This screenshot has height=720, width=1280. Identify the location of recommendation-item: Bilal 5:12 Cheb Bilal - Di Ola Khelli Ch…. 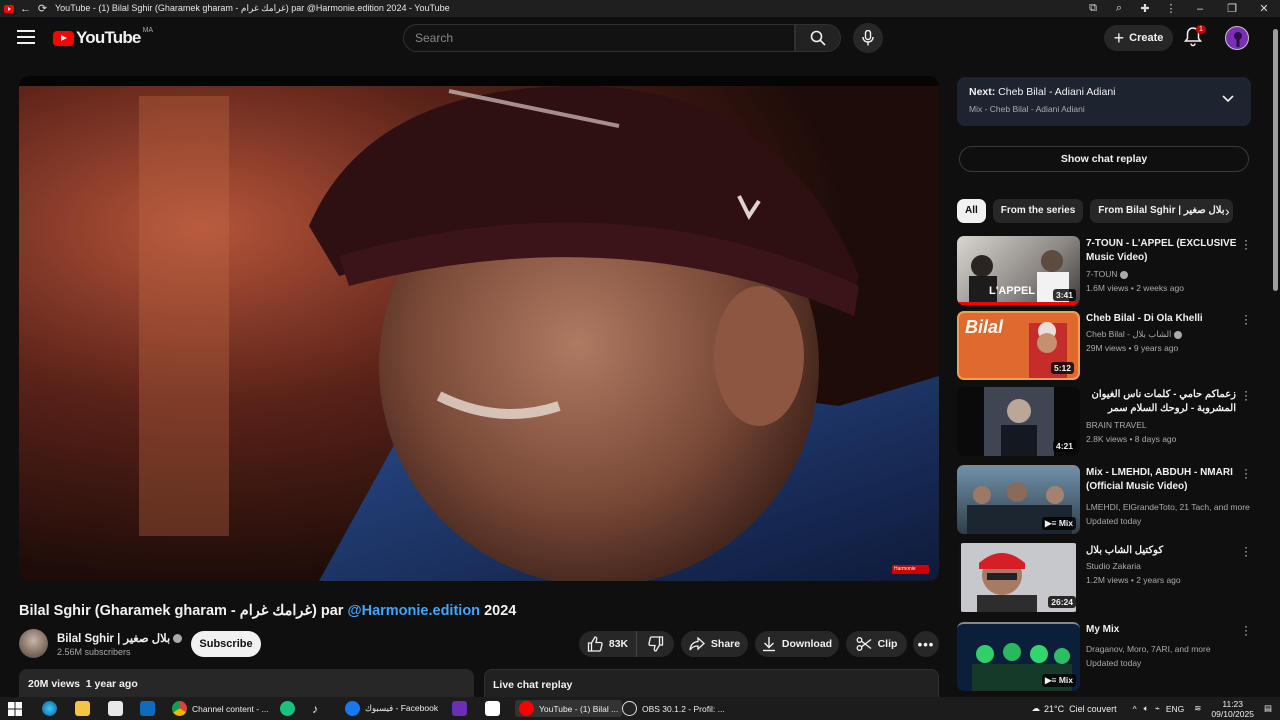
(1107, 345).